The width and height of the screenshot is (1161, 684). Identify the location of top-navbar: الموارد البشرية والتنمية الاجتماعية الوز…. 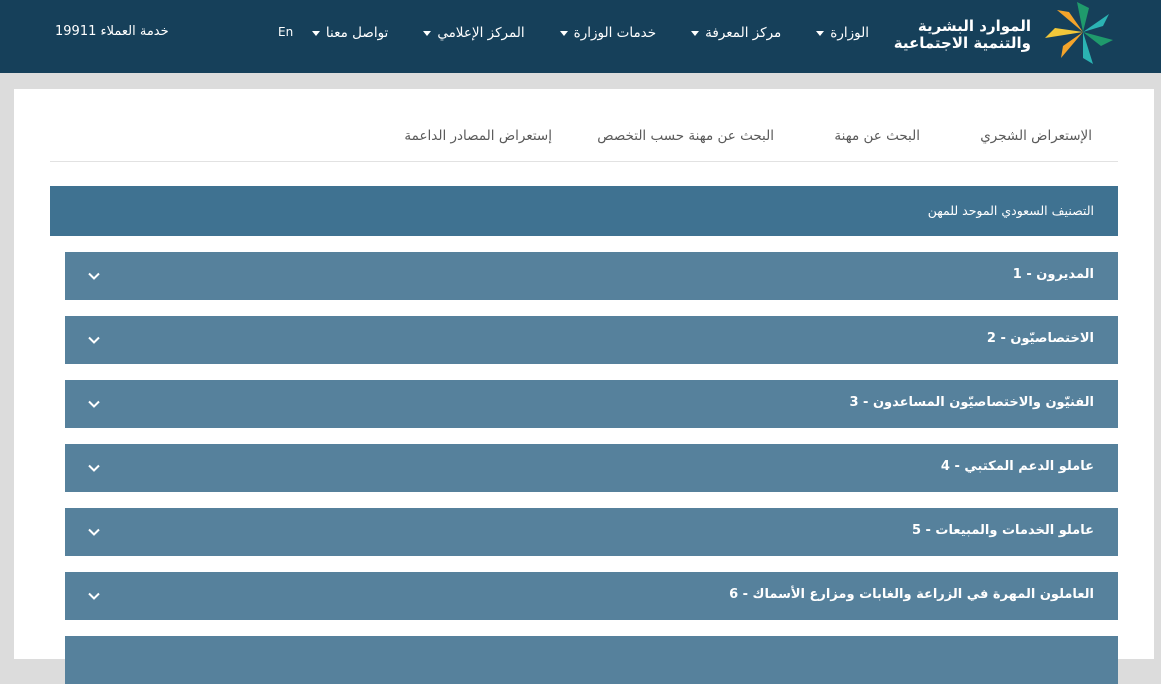
(580, 36).